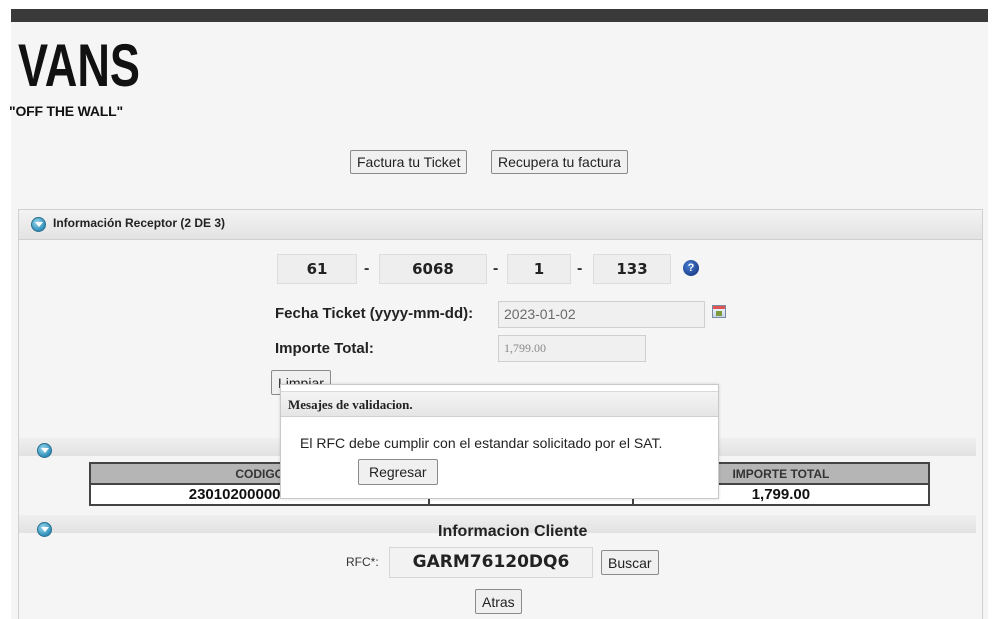 Image resolution: width=1001 pixels, height=619 pixels. What do you see at coordinates (409, 162) in the screenshot?
I see `factura-ticket-button: Factura tu Ticket` at bounding box center [409, 162].